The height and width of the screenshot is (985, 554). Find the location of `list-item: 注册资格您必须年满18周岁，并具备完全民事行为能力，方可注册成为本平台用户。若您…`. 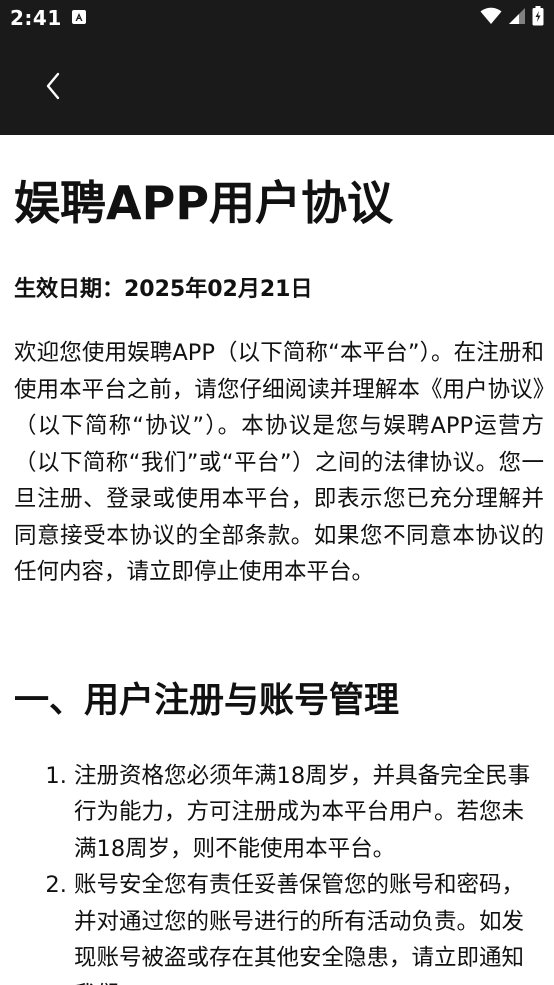

list-item: 注册资格您必须年满18周岁，并具备完全民事行为能力，方可注册成为本平台用户。若您… is located at coordinates (309, 813).